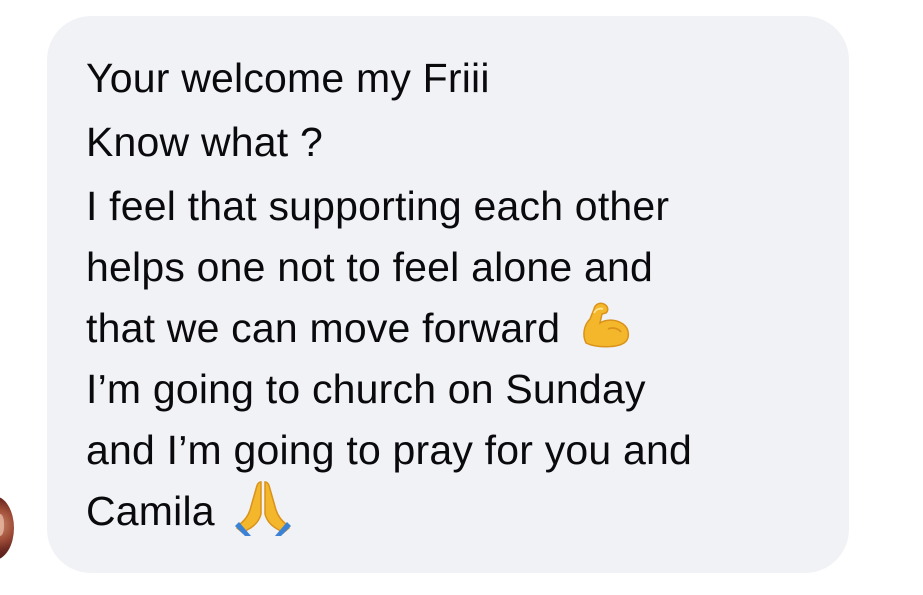  I want to click on message-line: and I’m going to pray for you and, so click(447, 450).